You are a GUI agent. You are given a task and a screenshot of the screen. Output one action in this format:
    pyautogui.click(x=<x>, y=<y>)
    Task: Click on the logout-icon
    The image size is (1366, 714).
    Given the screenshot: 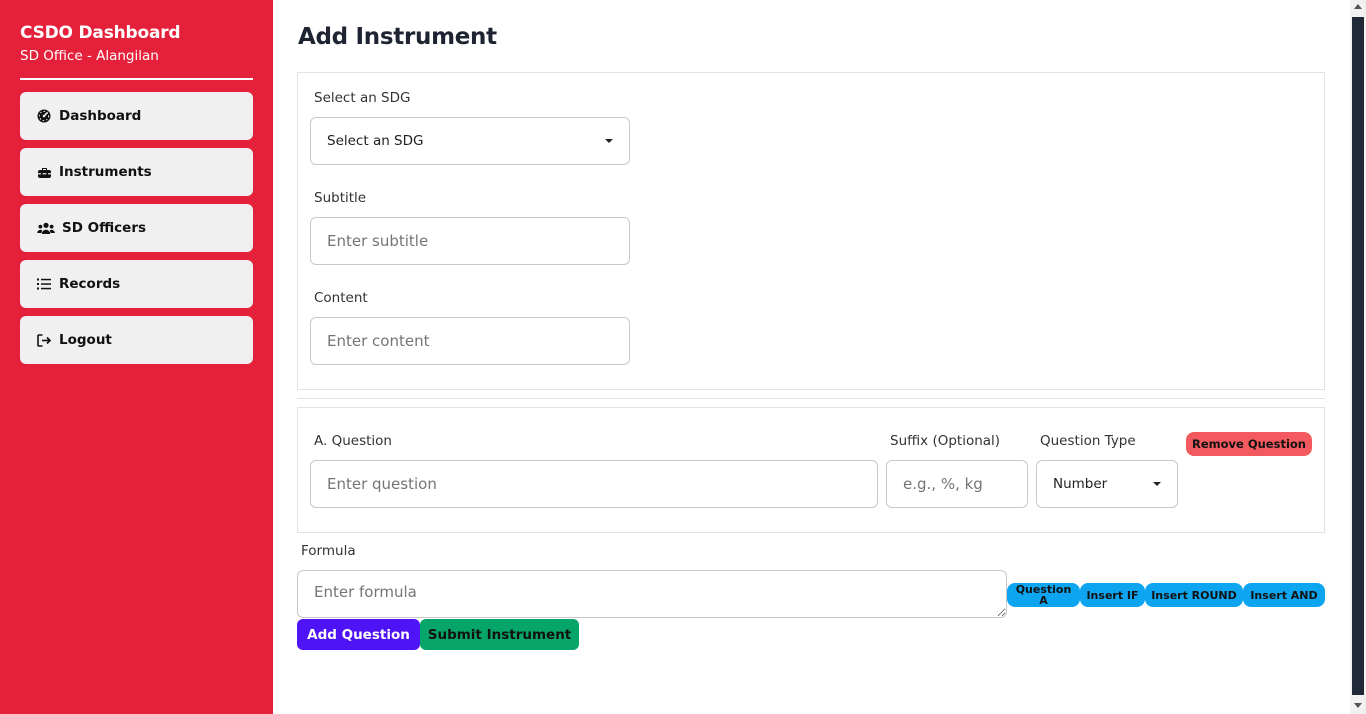 What is the action you would take?
    pyautogui.click(x=44, y=340)
    